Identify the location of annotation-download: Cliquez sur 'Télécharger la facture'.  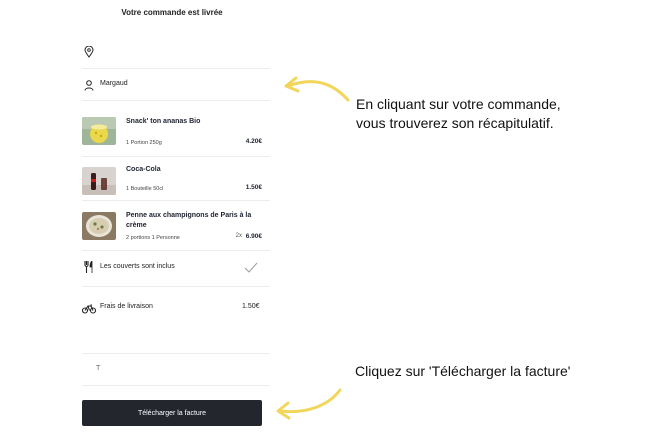
(463, 371).